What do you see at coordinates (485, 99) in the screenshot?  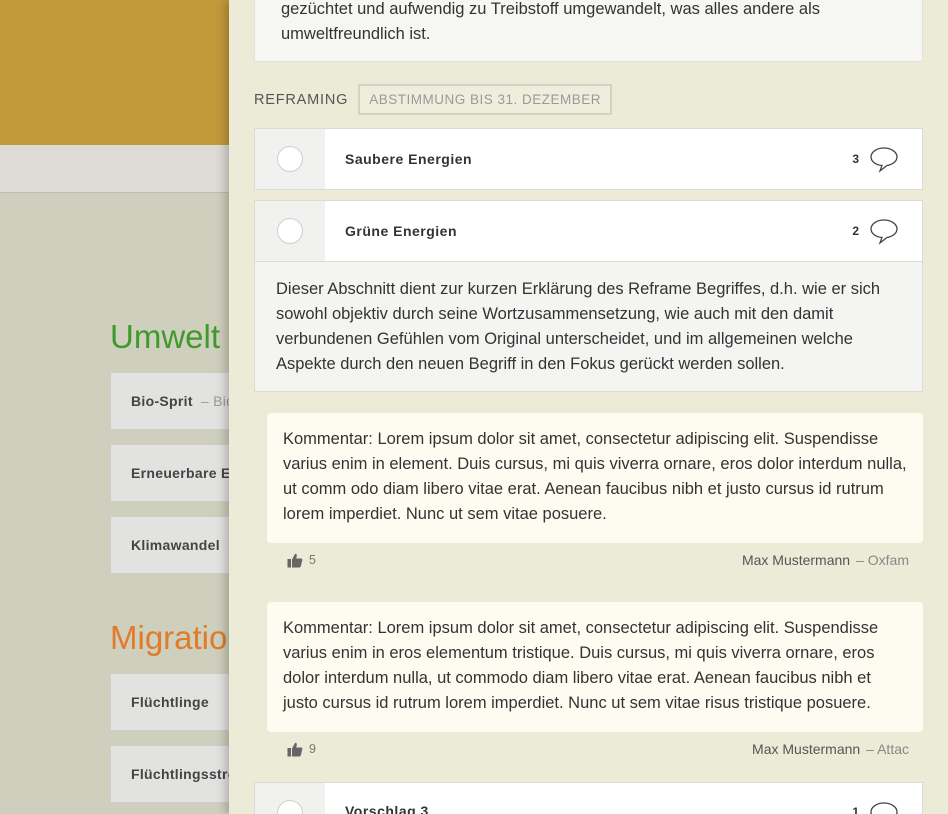 I see `deadline-badge: ABSTIMMUNG BIS 31. DEZEMBER` at bounding box center [485, 99].